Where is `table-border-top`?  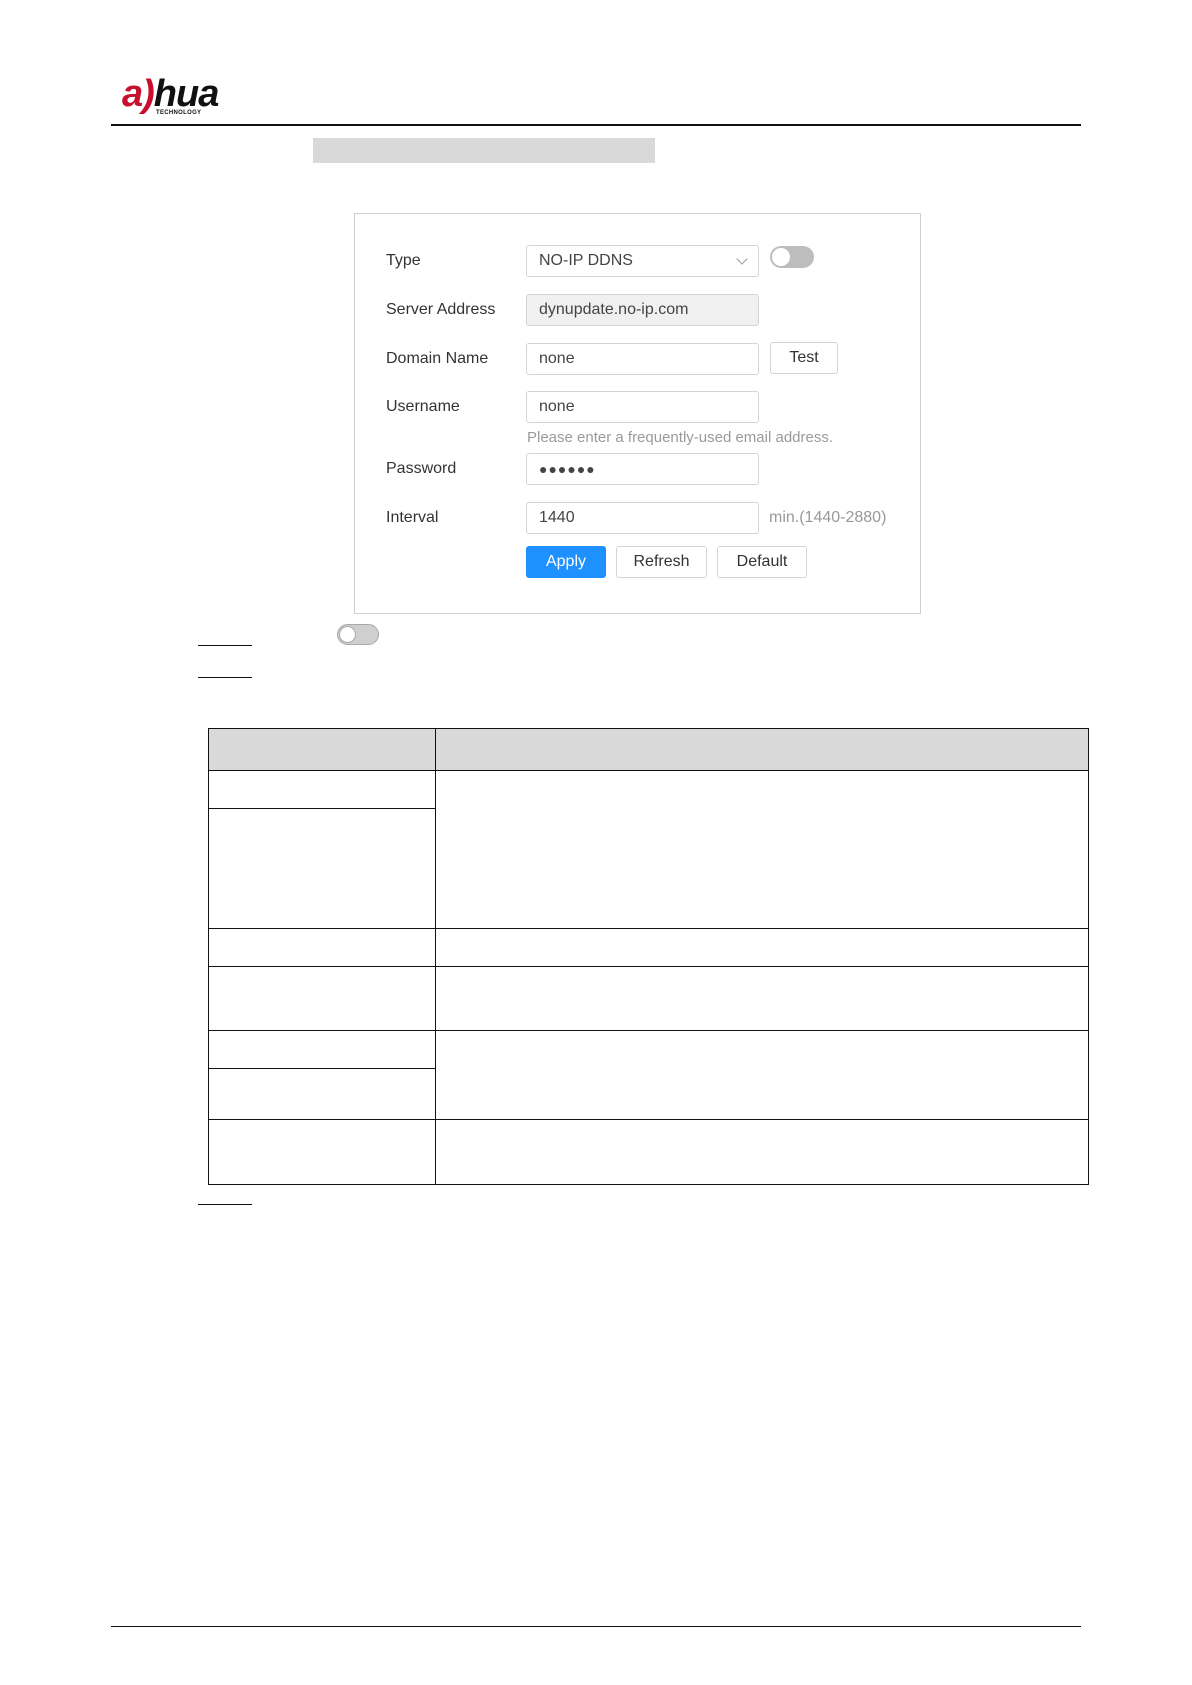
table-border-top is located at coordinates (648, 728).